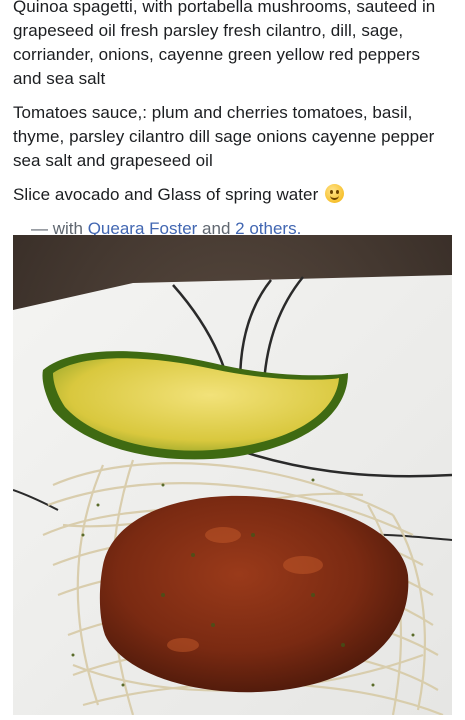  I want to click on post-paragraph-3: Slice avocado and Glass of spring water, so click(232, 195).